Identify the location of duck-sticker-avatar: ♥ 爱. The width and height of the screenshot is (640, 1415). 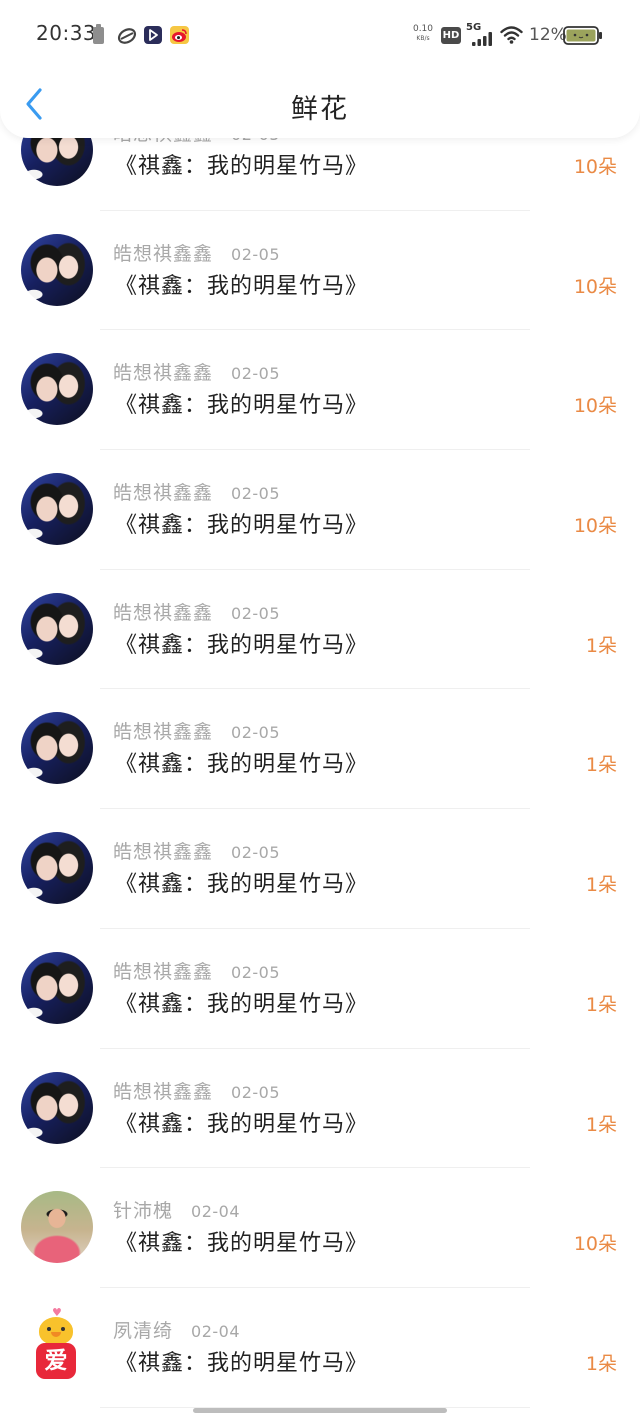
(57, 1345).